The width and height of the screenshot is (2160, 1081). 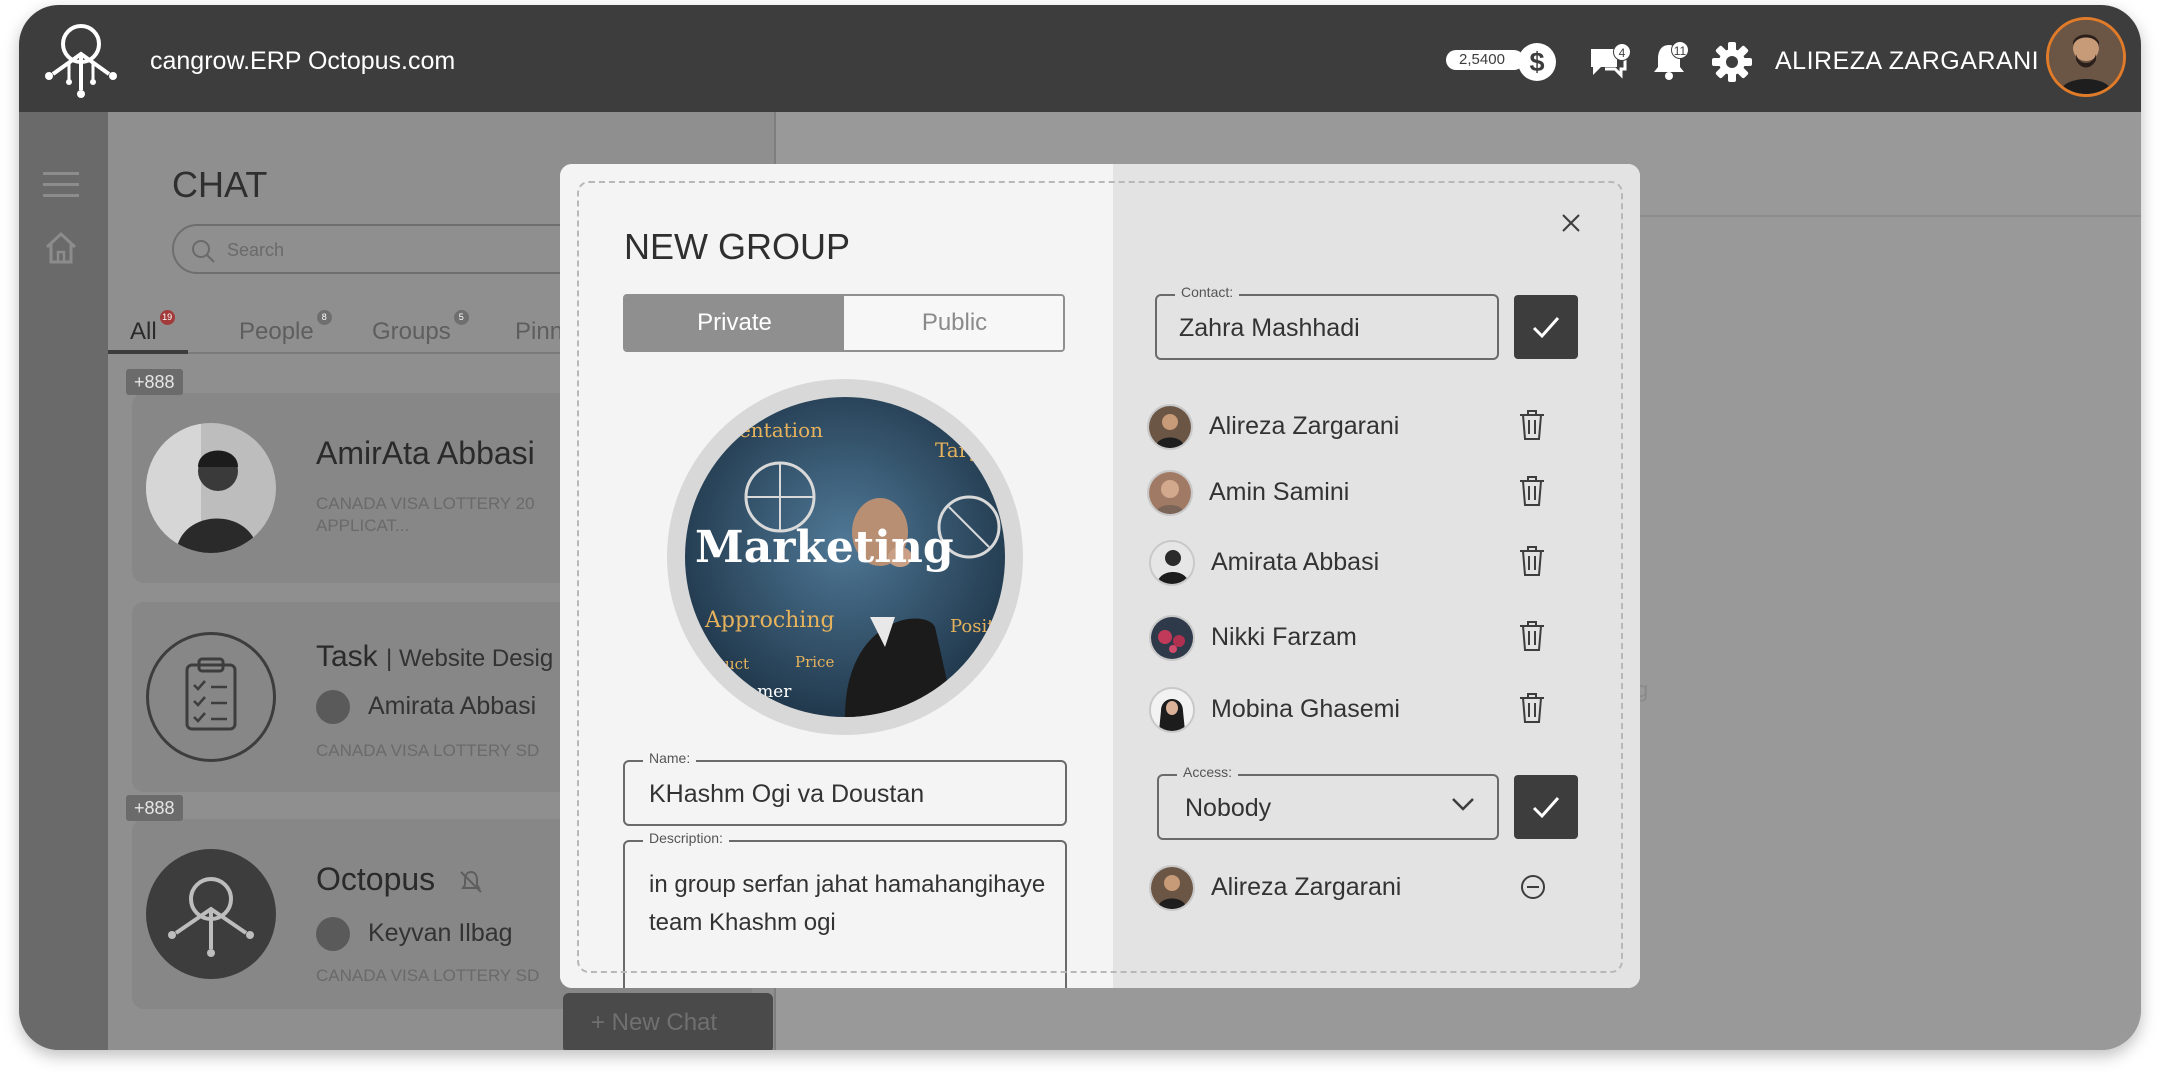 I want to click on octopus-logo-icon, so click(x=81, y=60).